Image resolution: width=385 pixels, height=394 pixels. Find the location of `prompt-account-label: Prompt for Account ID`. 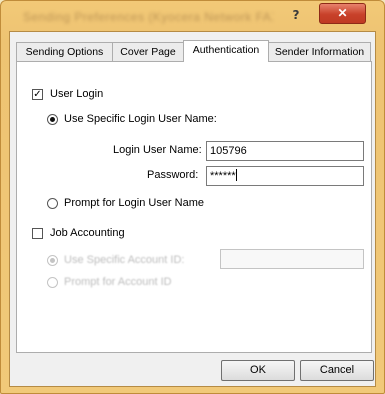

prompt-account-label: Prompt for Account ID is located at coordinates (118, 282).